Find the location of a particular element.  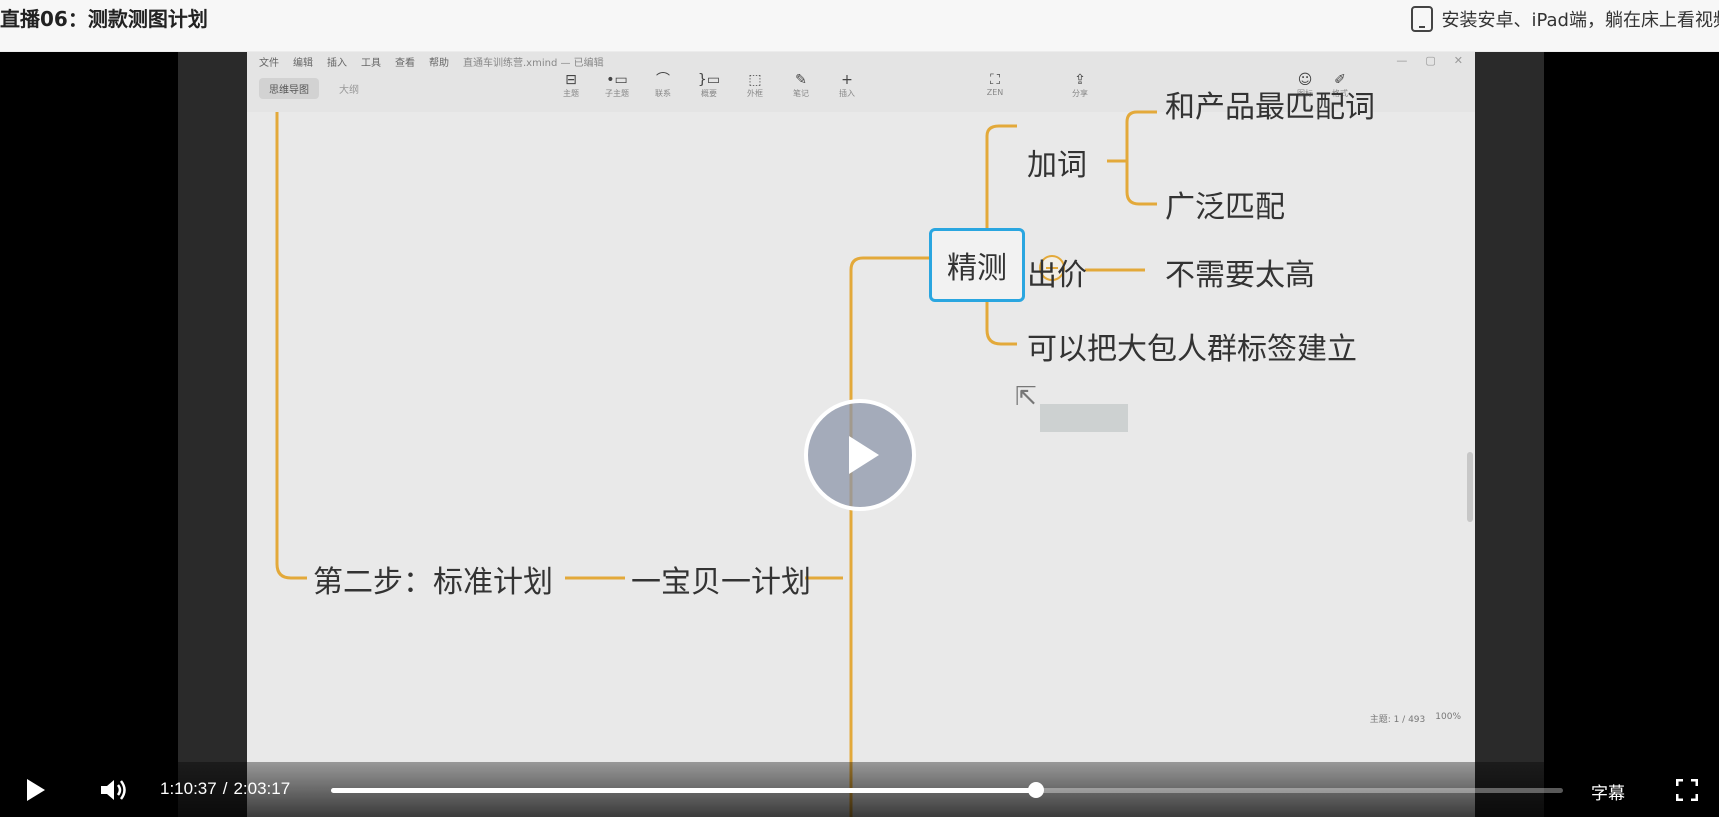

progress-bar is located at coordinates (947, 790).